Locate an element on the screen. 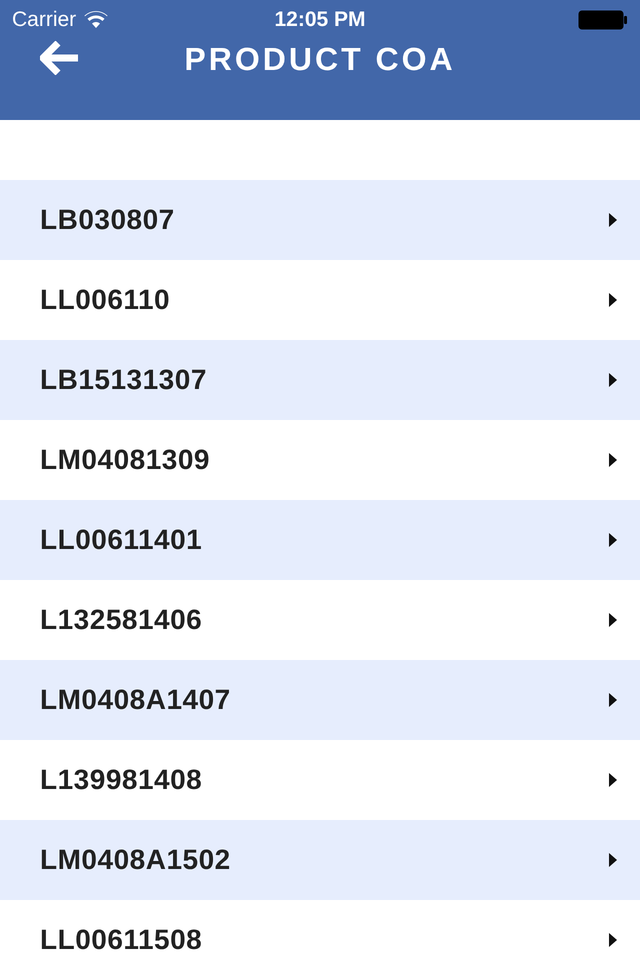 The image size is (640, 960). list-item: LB030807 is located at coordinates (320, 220).